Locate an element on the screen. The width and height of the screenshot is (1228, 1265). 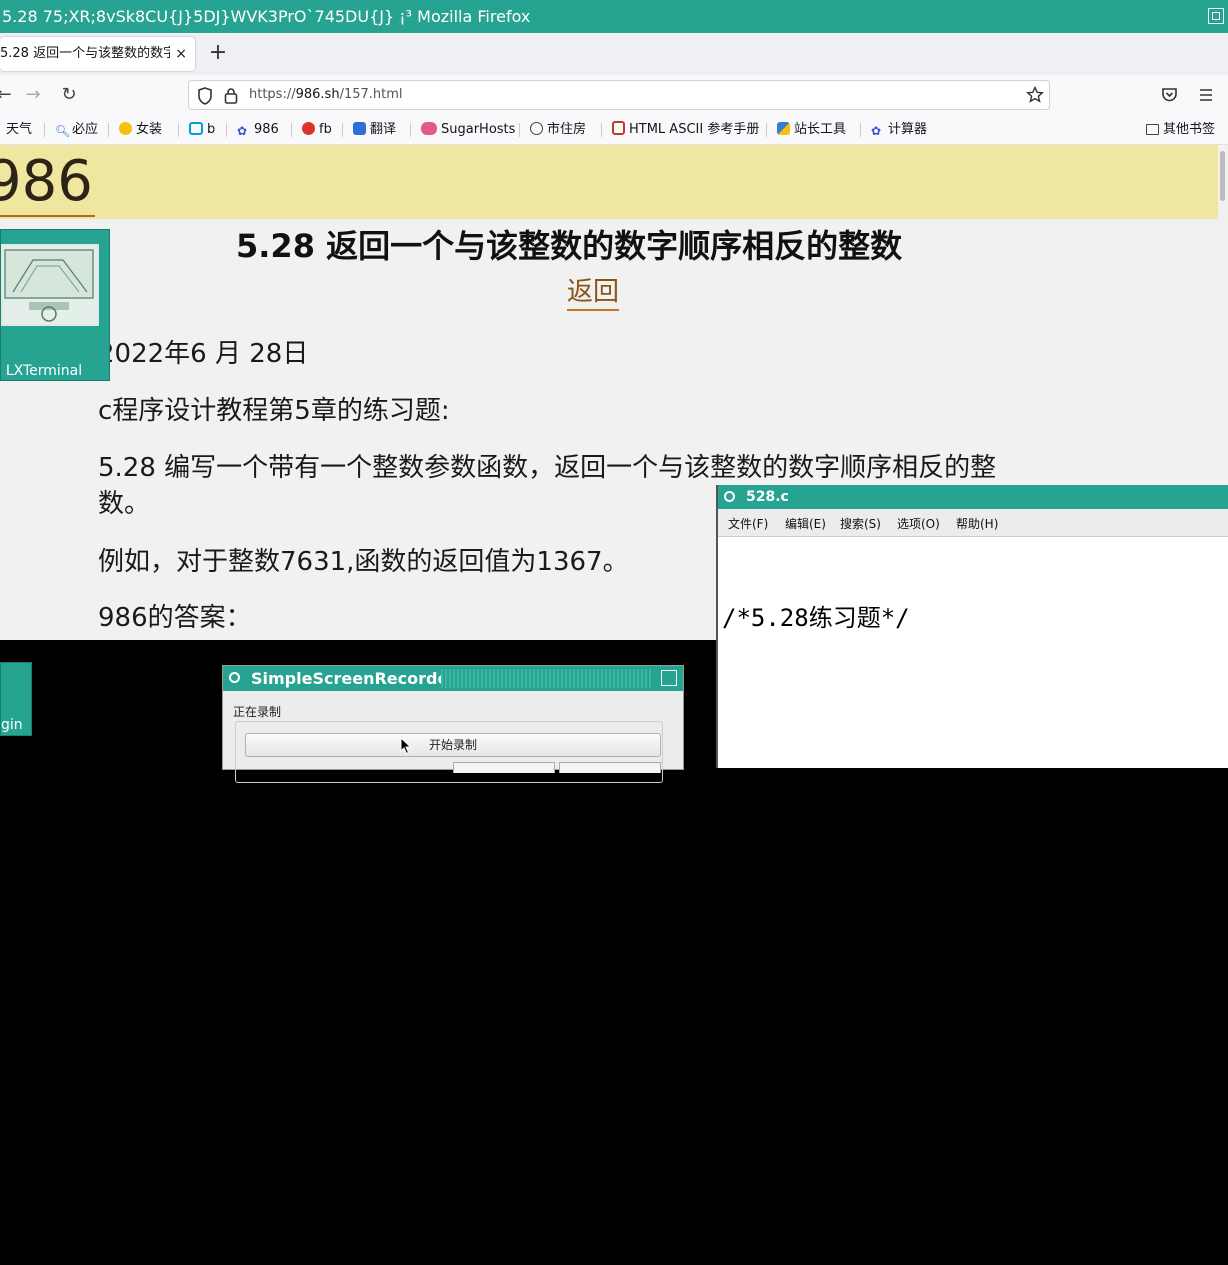
tab-current: 5.28 返回一个与该整数的数字顺 × is located at coordinates (97, 54).